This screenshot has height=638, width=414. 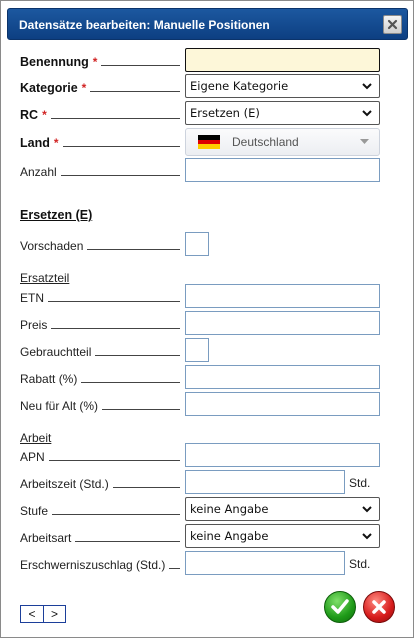 I want to click on row-land: Land * Deutschland, so click(x=200, y=142).